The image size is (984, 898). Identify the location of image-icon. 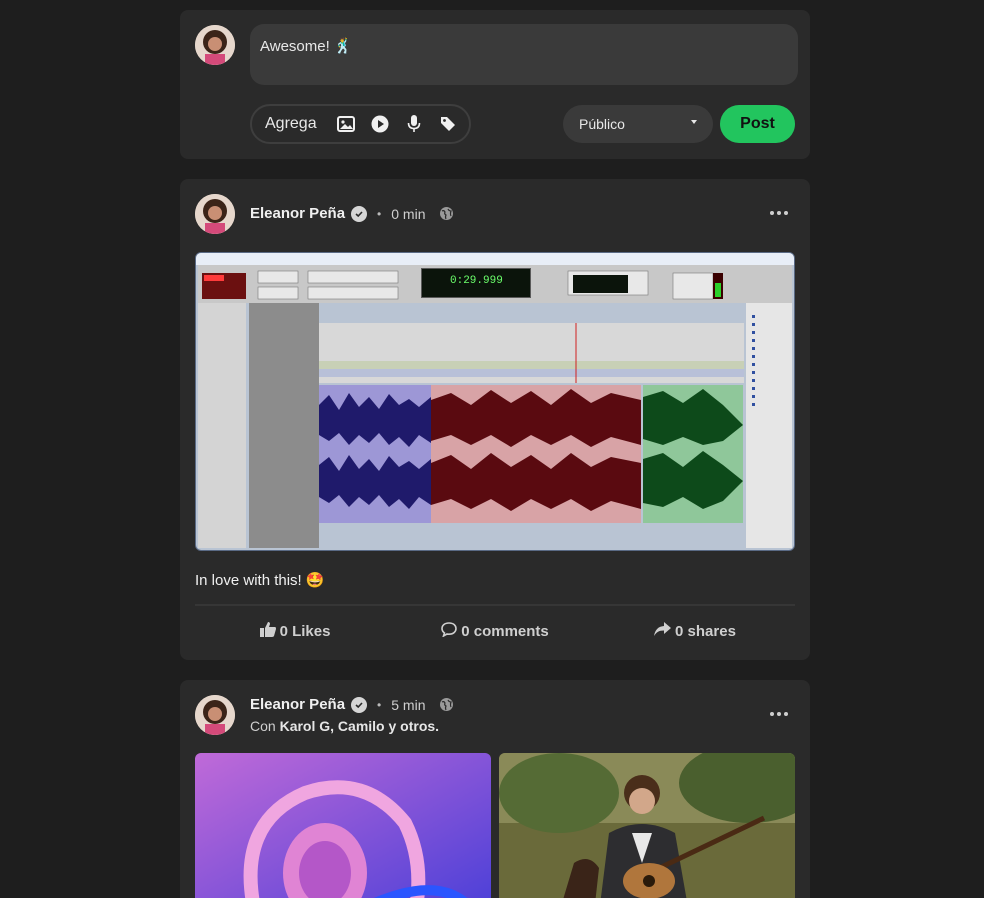
(346, 124).